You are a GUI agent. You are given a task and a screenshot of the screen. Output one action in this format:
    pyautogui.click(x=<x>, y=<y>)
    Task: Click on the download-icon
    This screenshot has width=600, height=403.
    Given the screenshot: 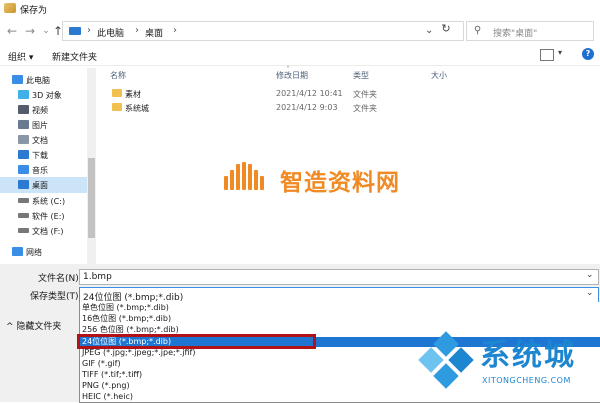 What is the action you would take?
    pyautogui.click(x=23, y=154)
    